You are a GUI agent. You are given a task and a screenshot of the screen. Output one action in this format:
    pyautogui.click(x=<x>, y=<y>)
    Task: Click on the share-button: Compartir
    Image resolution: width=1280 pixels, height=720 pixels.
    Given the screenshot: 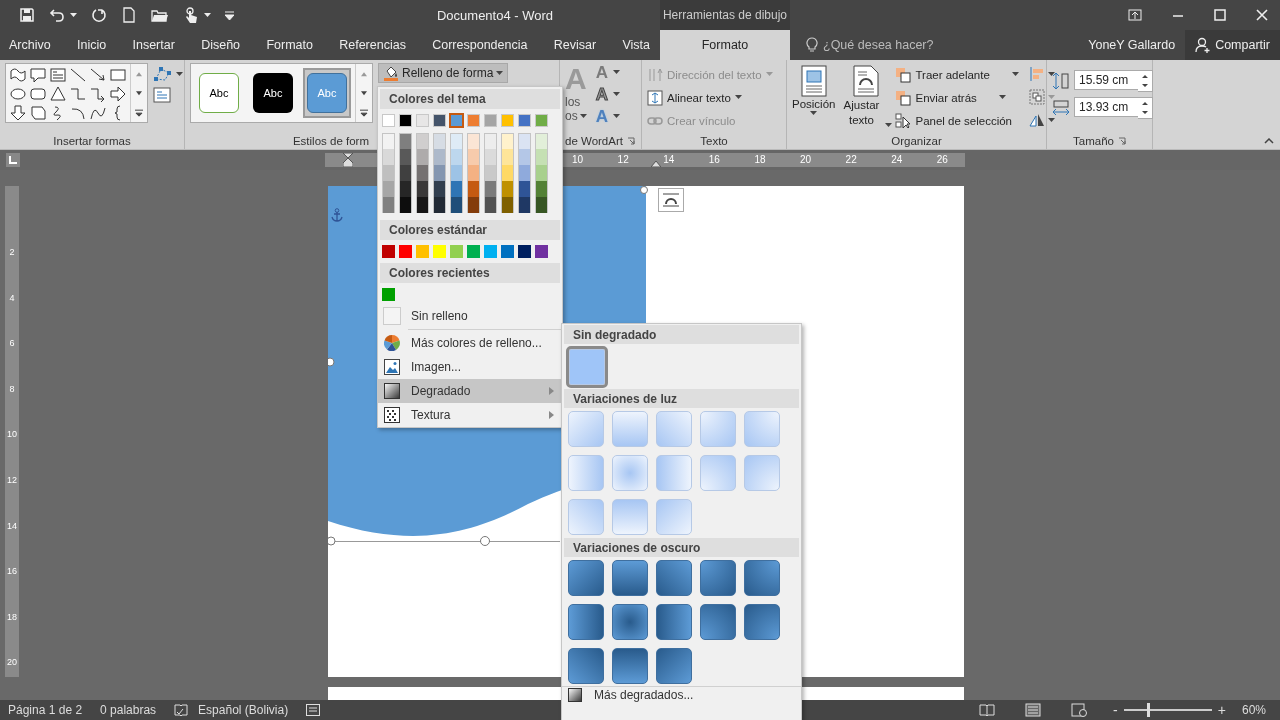 What is the action you would take?
    pyautogui.click(x=1232, y=45)
    